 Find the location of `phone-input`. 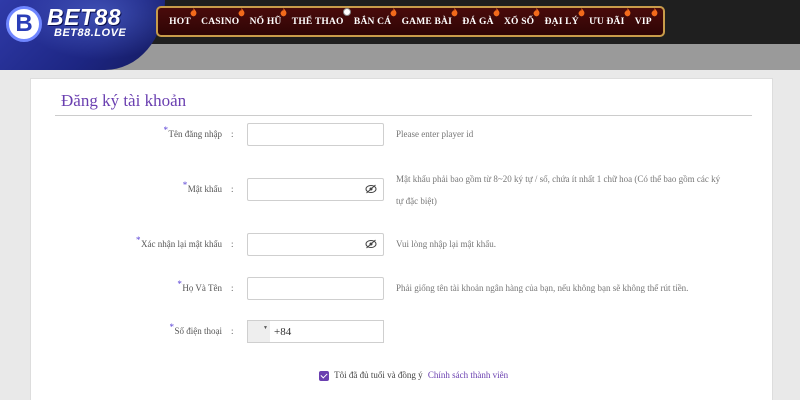

phone-input is located at coordinates (327, 331).